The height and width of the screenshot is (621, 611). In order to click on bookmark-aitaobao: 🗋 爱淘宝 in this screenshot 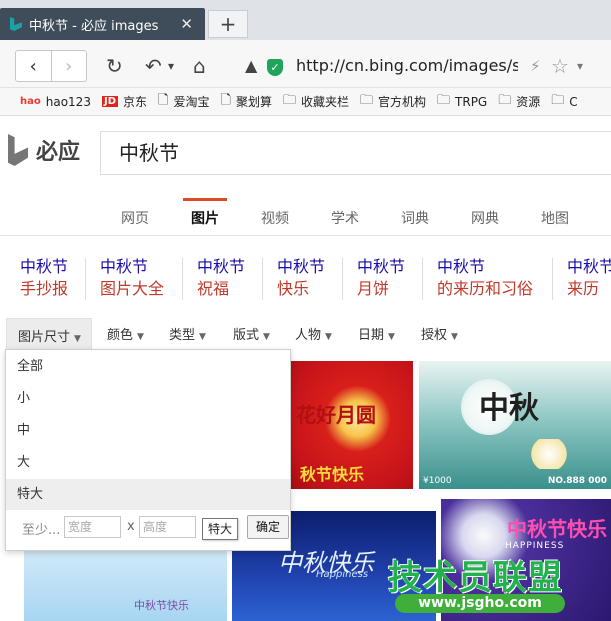, I will do `click(183, 102)`.